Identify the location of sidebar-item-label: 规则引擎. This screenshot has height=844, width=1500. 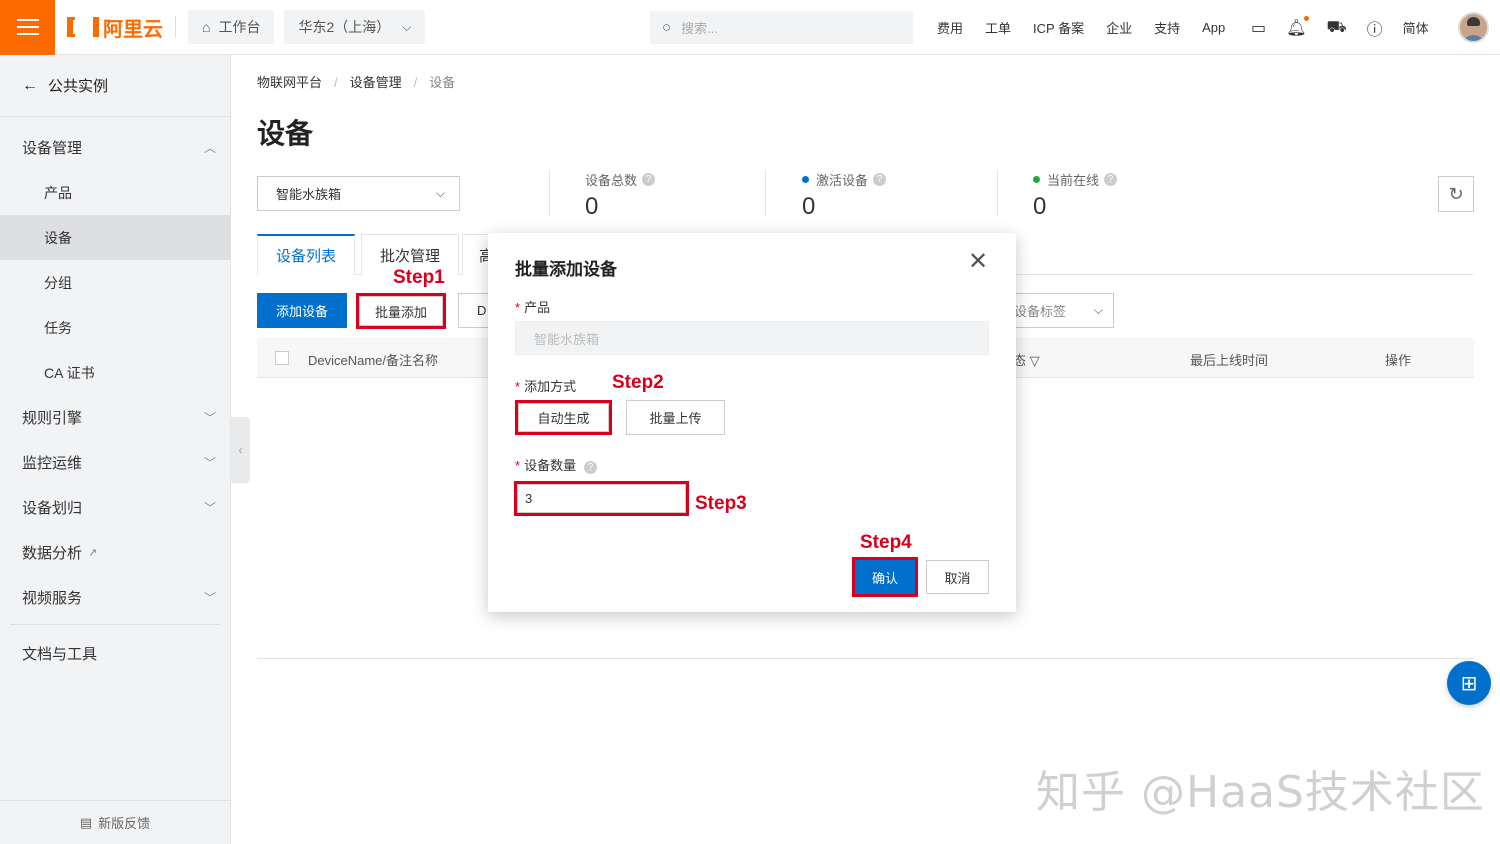
(52, 418).